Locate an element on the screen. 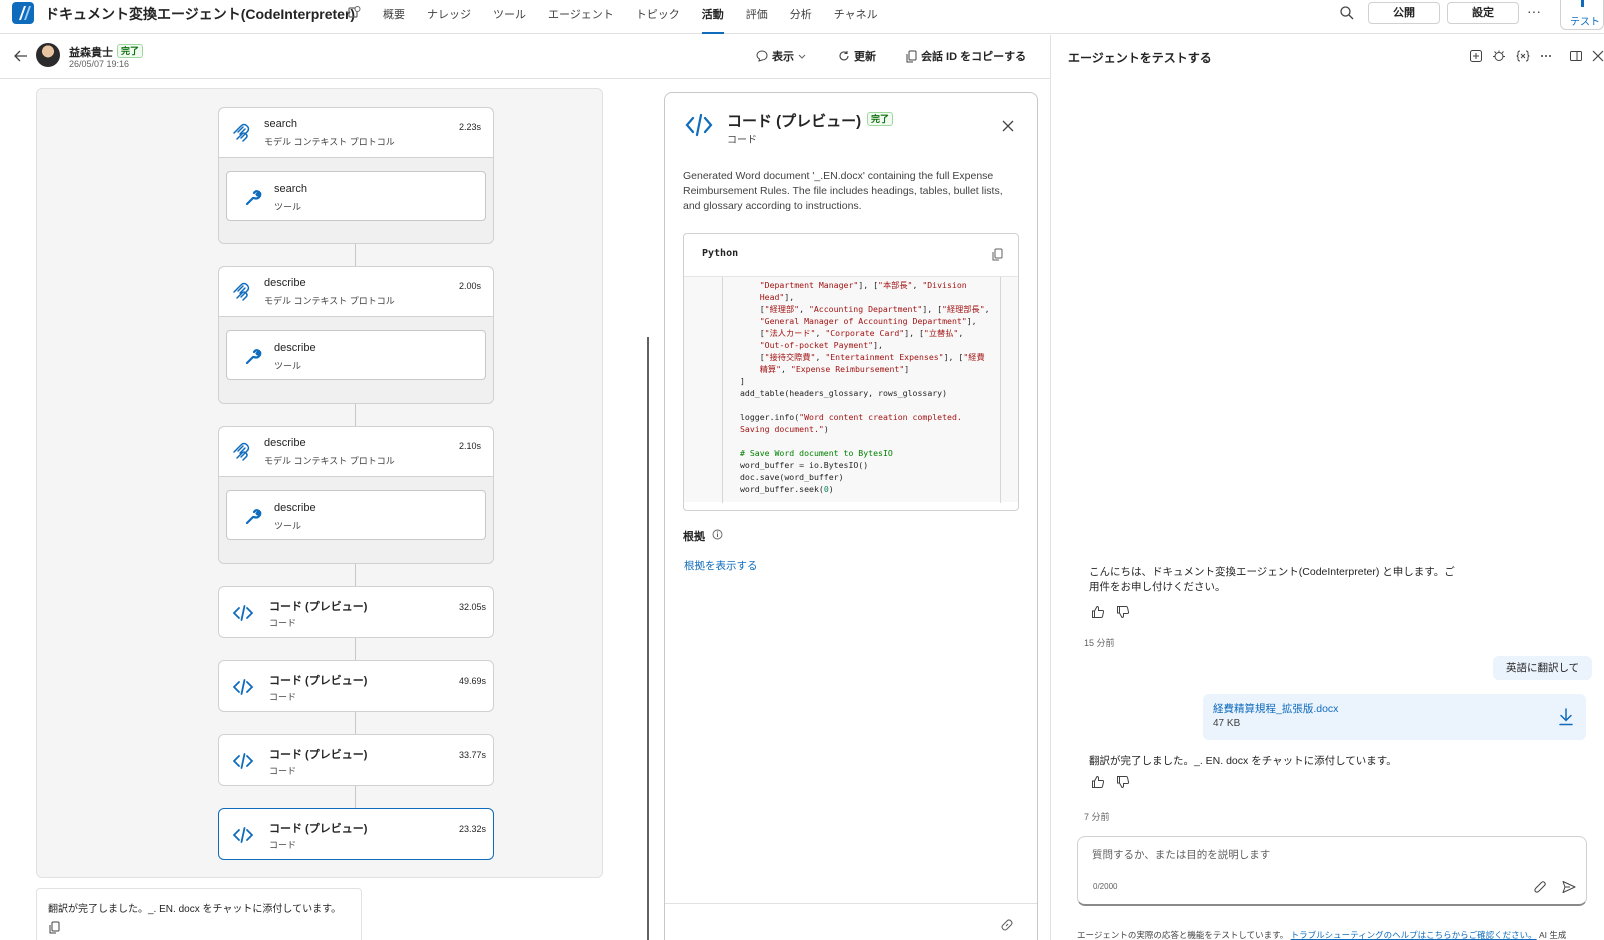  disclaimer-text: エージェントの実際の応答と機能をテストしています。 is located at coordinates (1183, 935).